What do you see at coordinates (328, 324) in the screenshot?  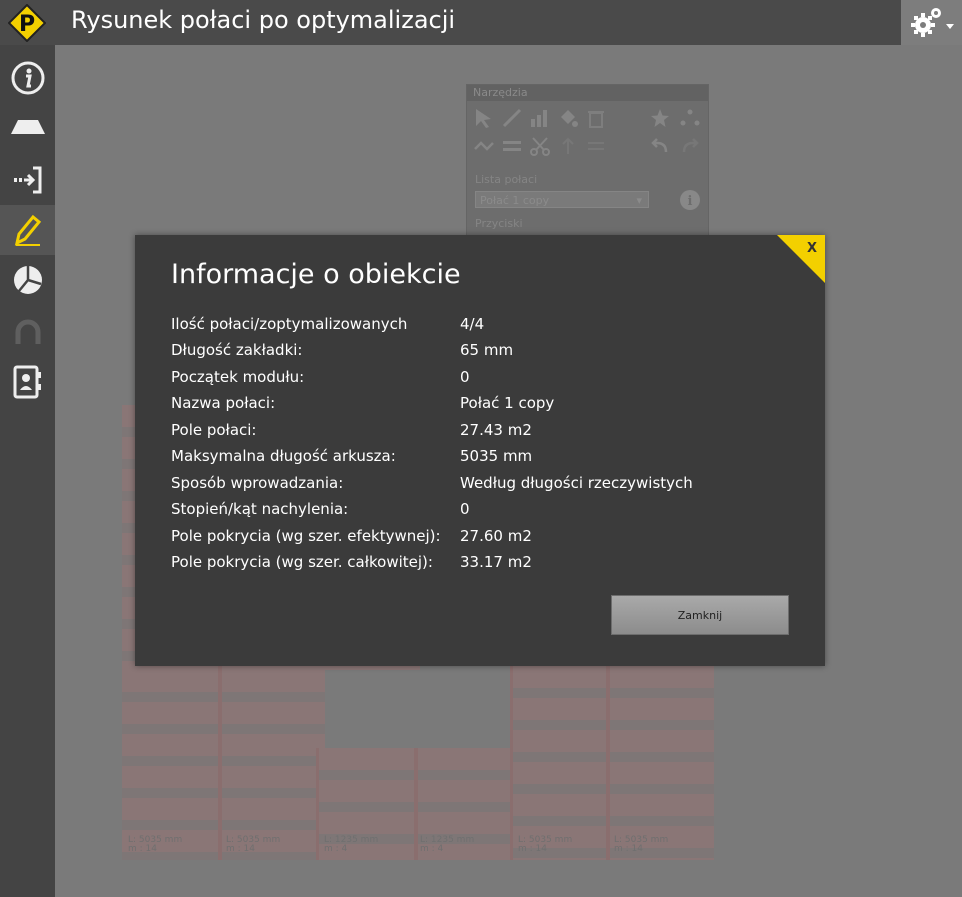 I see `info-row: Ilość połaci/zoptymalizowanych 4/4` at bounding box center [328, 324].